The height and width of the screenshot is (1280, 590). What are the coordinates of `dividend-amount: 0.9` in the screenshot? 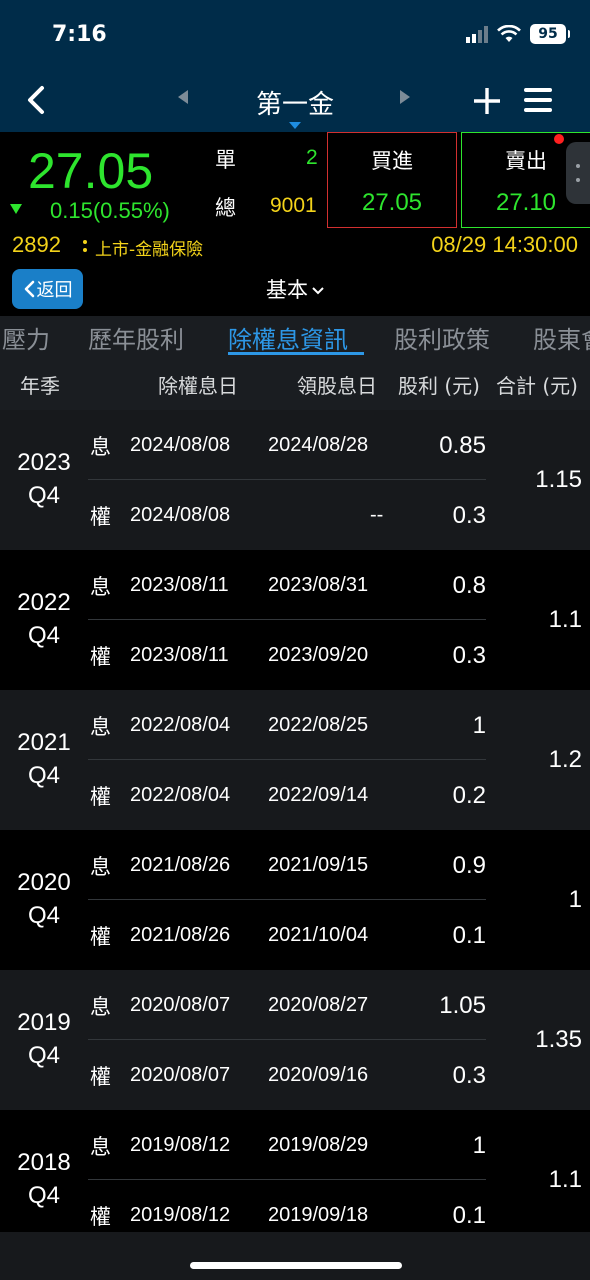 It's located at (469, 865).